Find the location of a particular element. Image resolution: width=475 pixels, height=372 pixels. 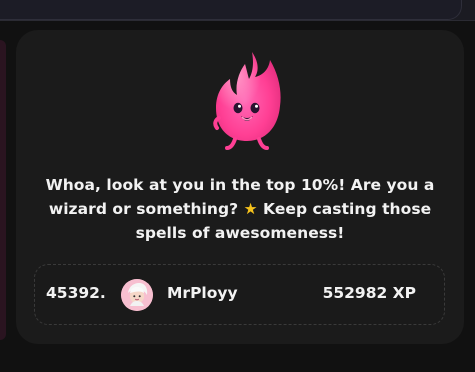

rank-value: 45392. is located at coordinates (76, 293).